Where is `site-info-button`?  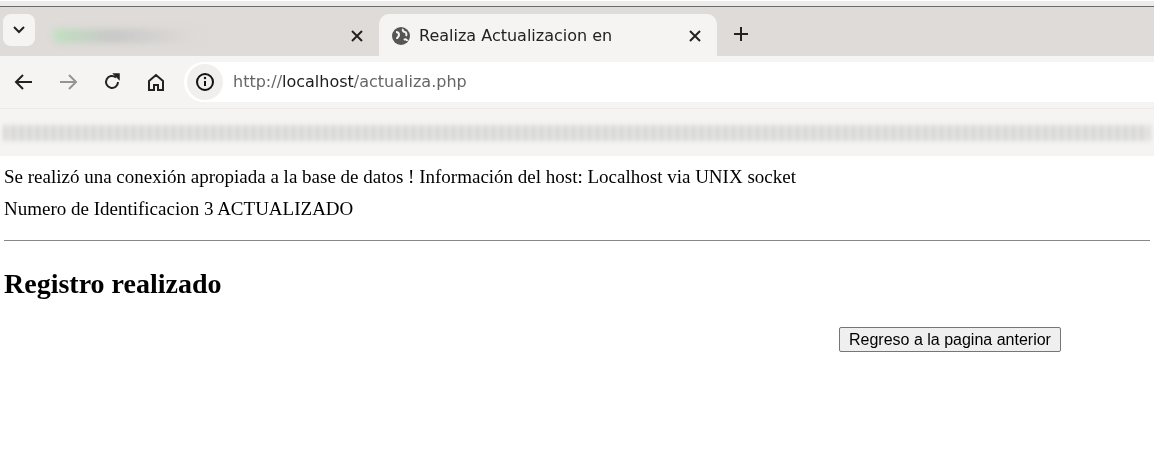 site-info-button is located at coordinates (205, 82).